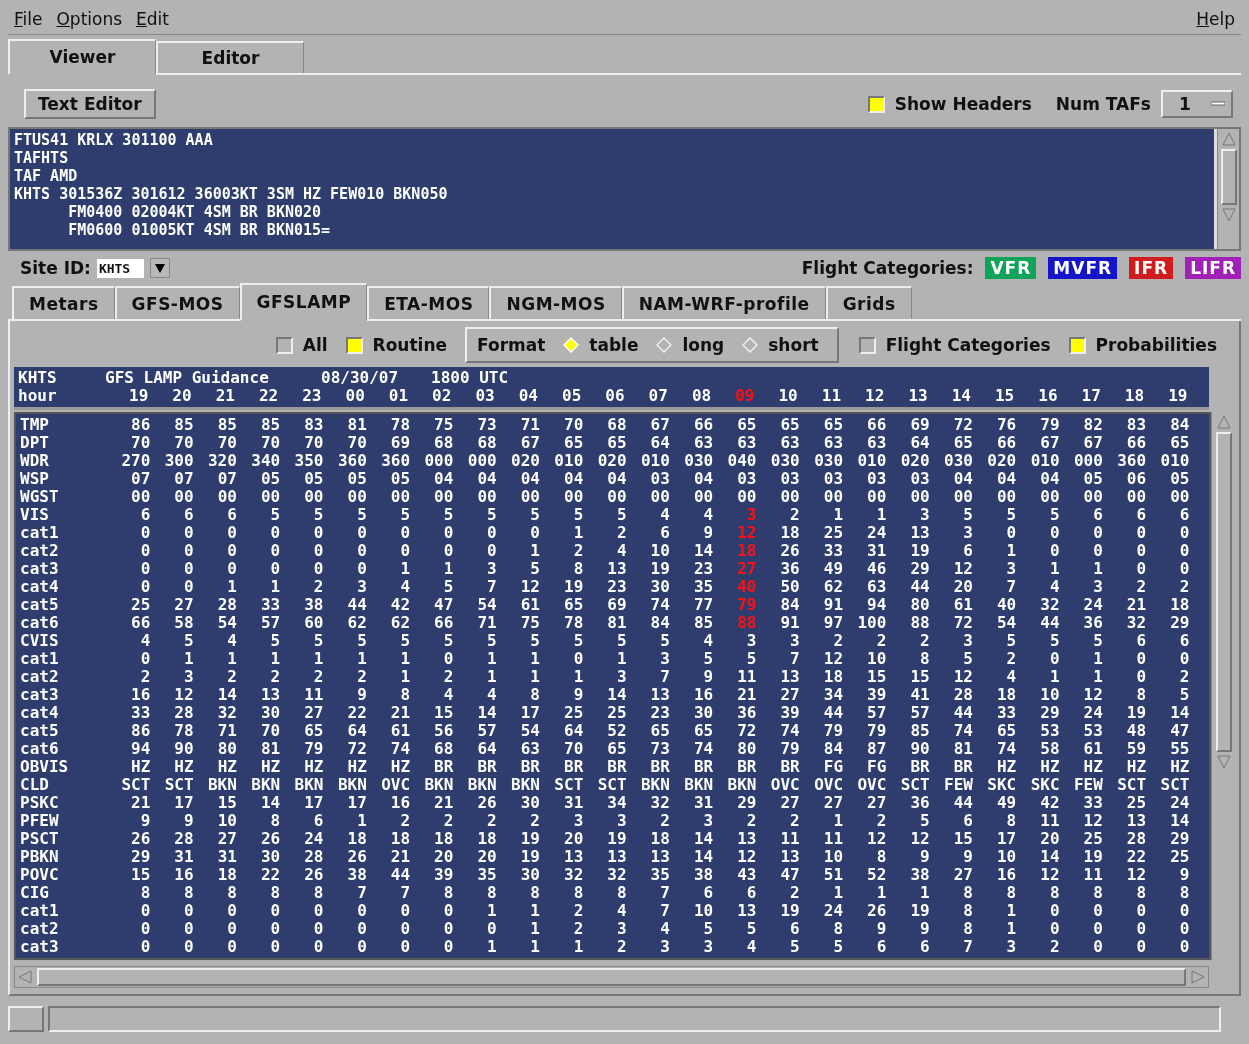 This screenshot has width=1249, height=1044. I want to click on table-cell-text: 90, so click(183, 749).